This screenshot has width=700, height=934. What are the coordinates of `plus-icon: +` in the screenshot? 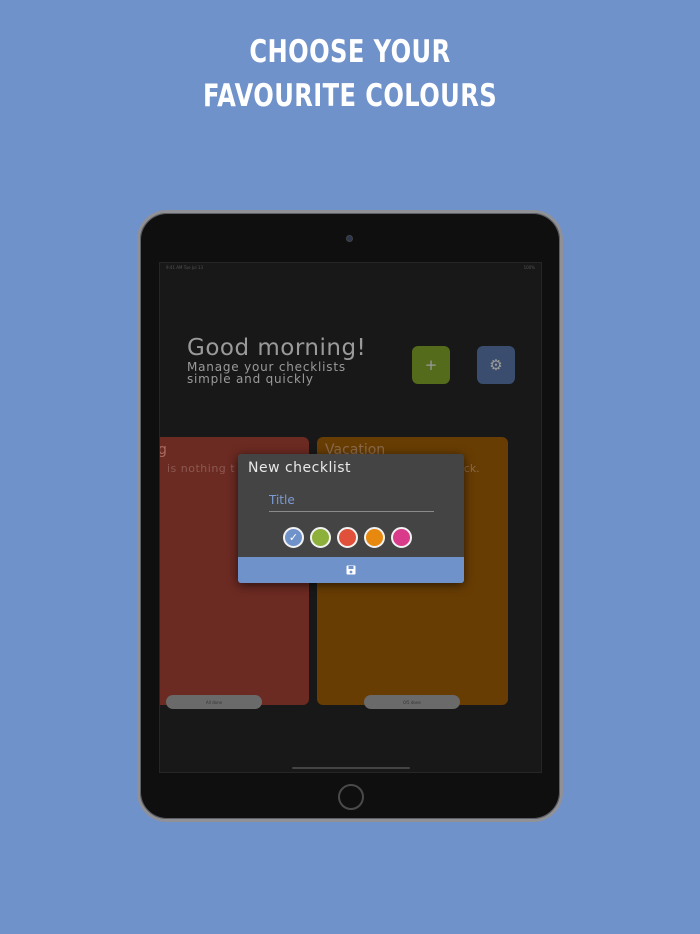 It's located at (431, 365).